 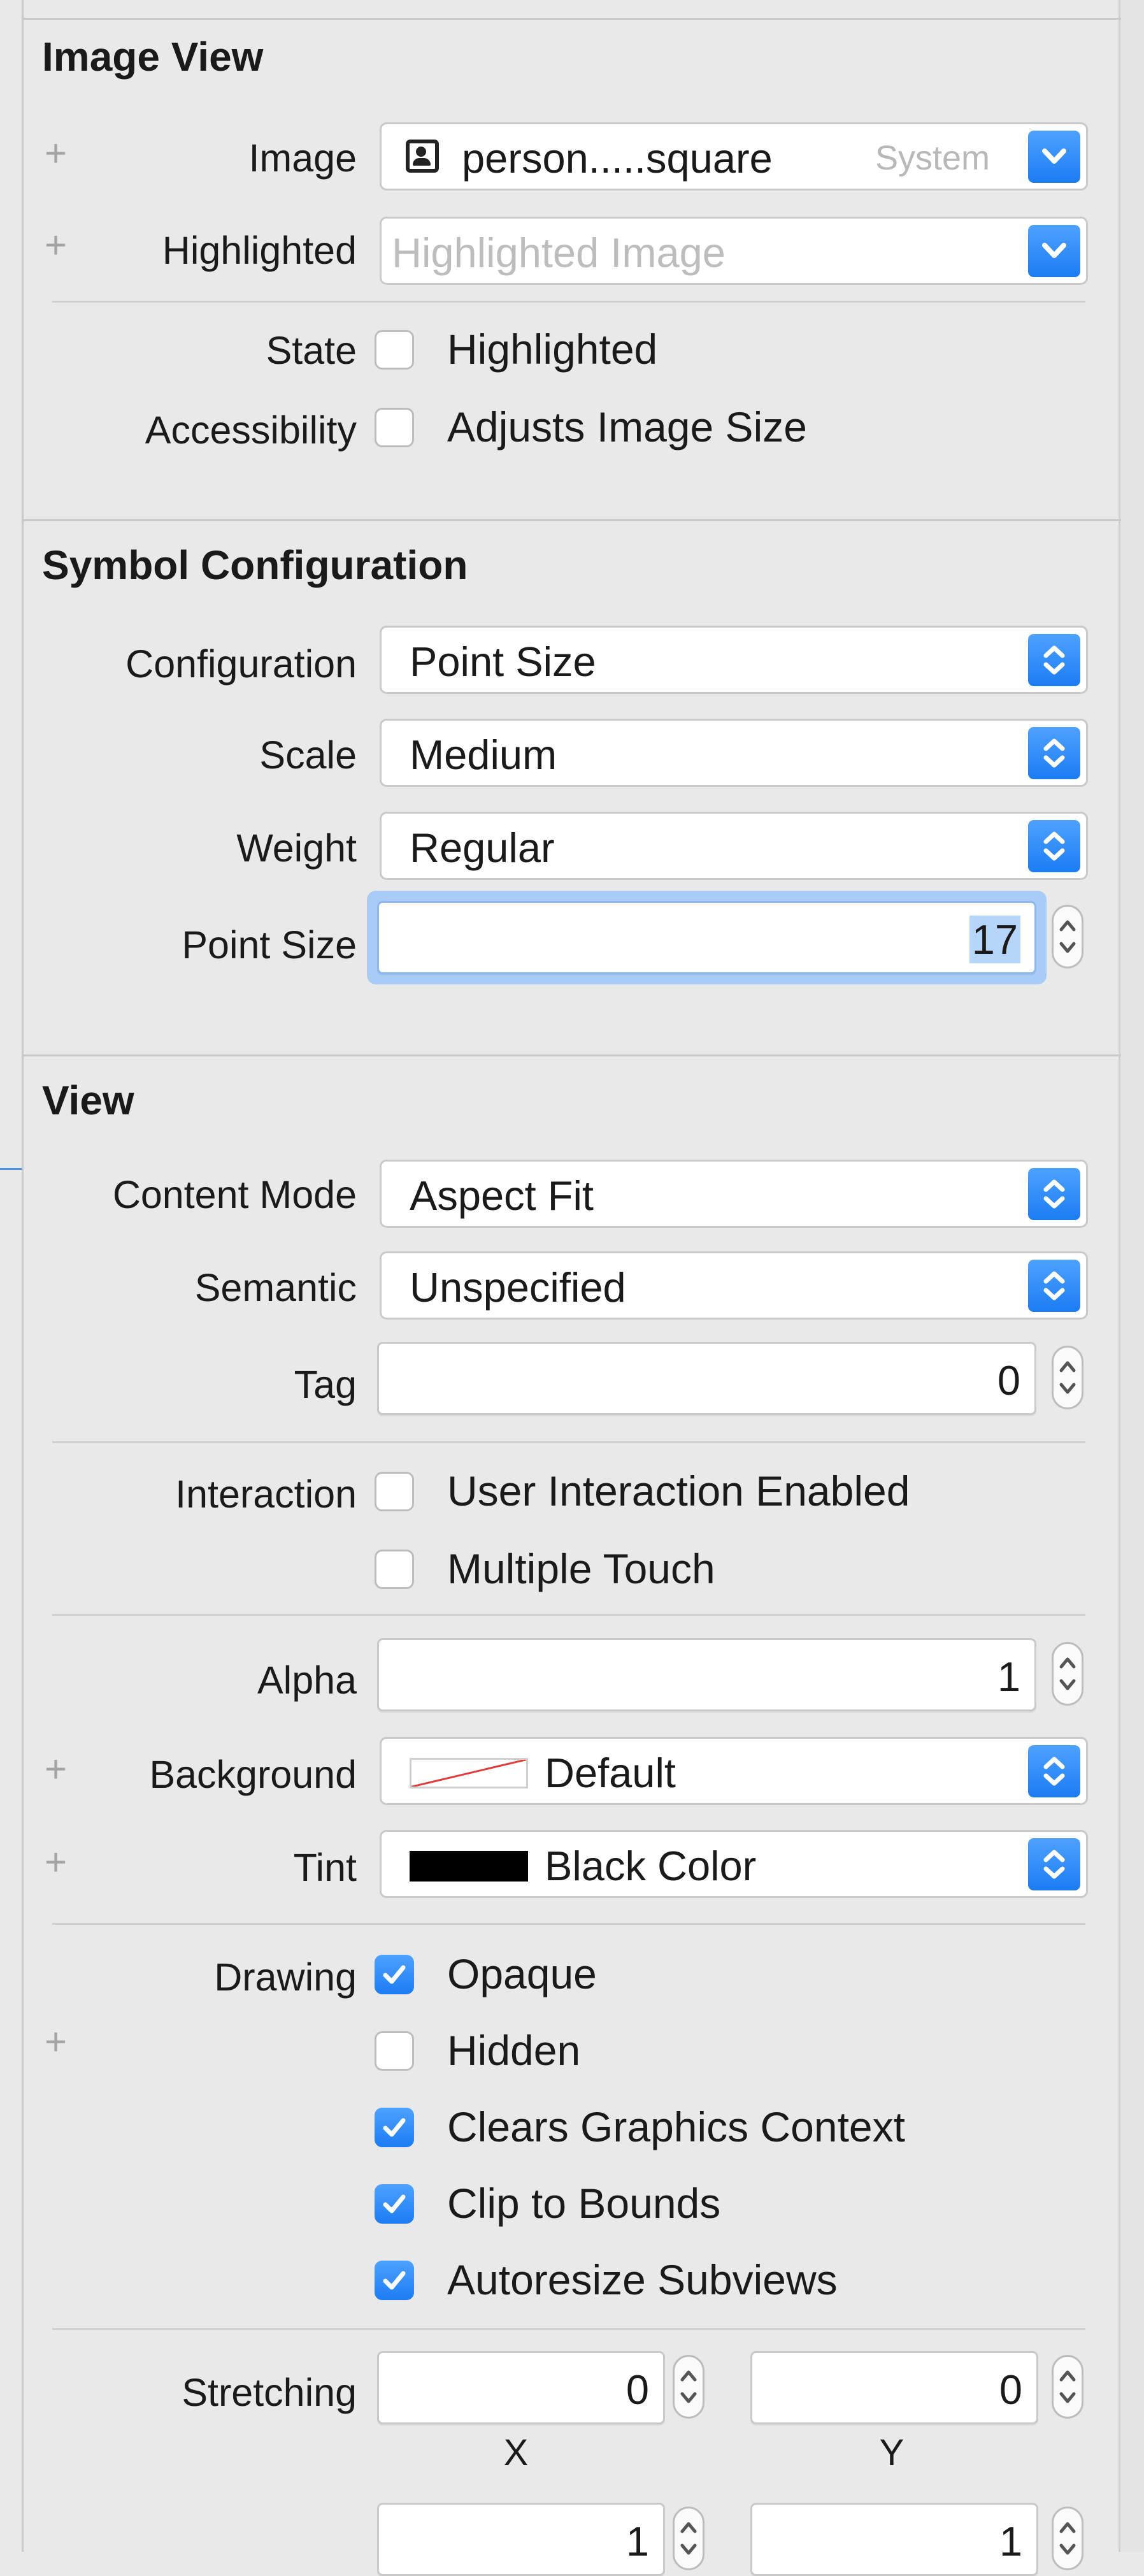 I want to click on alpha-stepper, so click(x=1067, y=1674).